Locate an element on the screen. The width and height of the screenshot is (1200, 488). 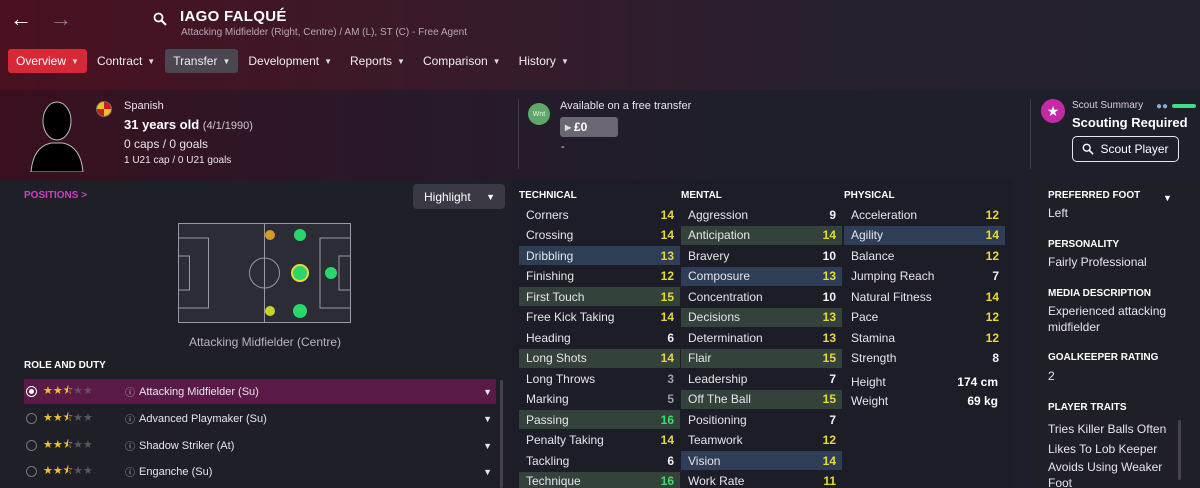
attribute-name: Acceleration is located at coordinates (884, 214).